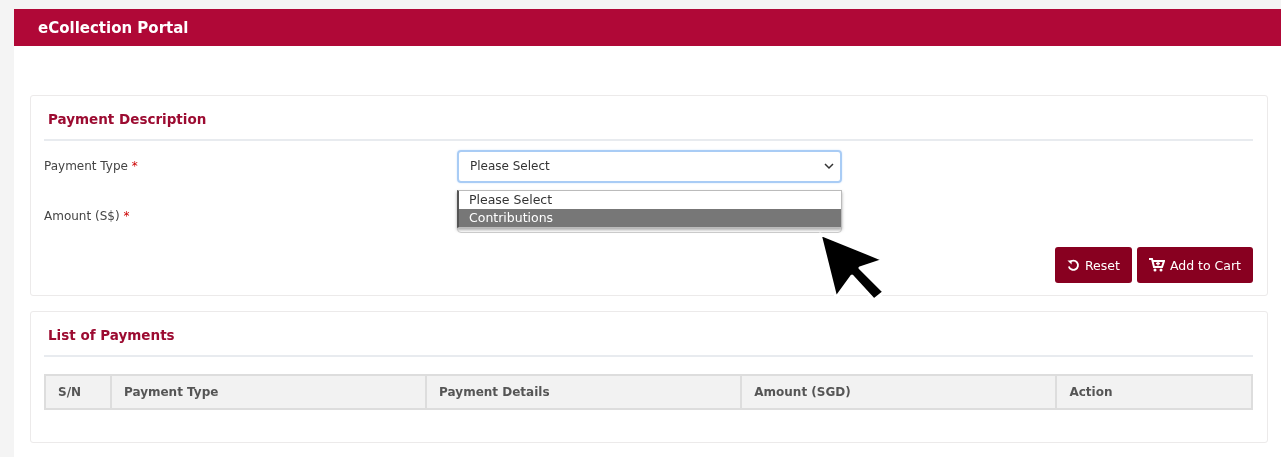  I want to click on portal-title: eCollection Portal, so click(113, 27).